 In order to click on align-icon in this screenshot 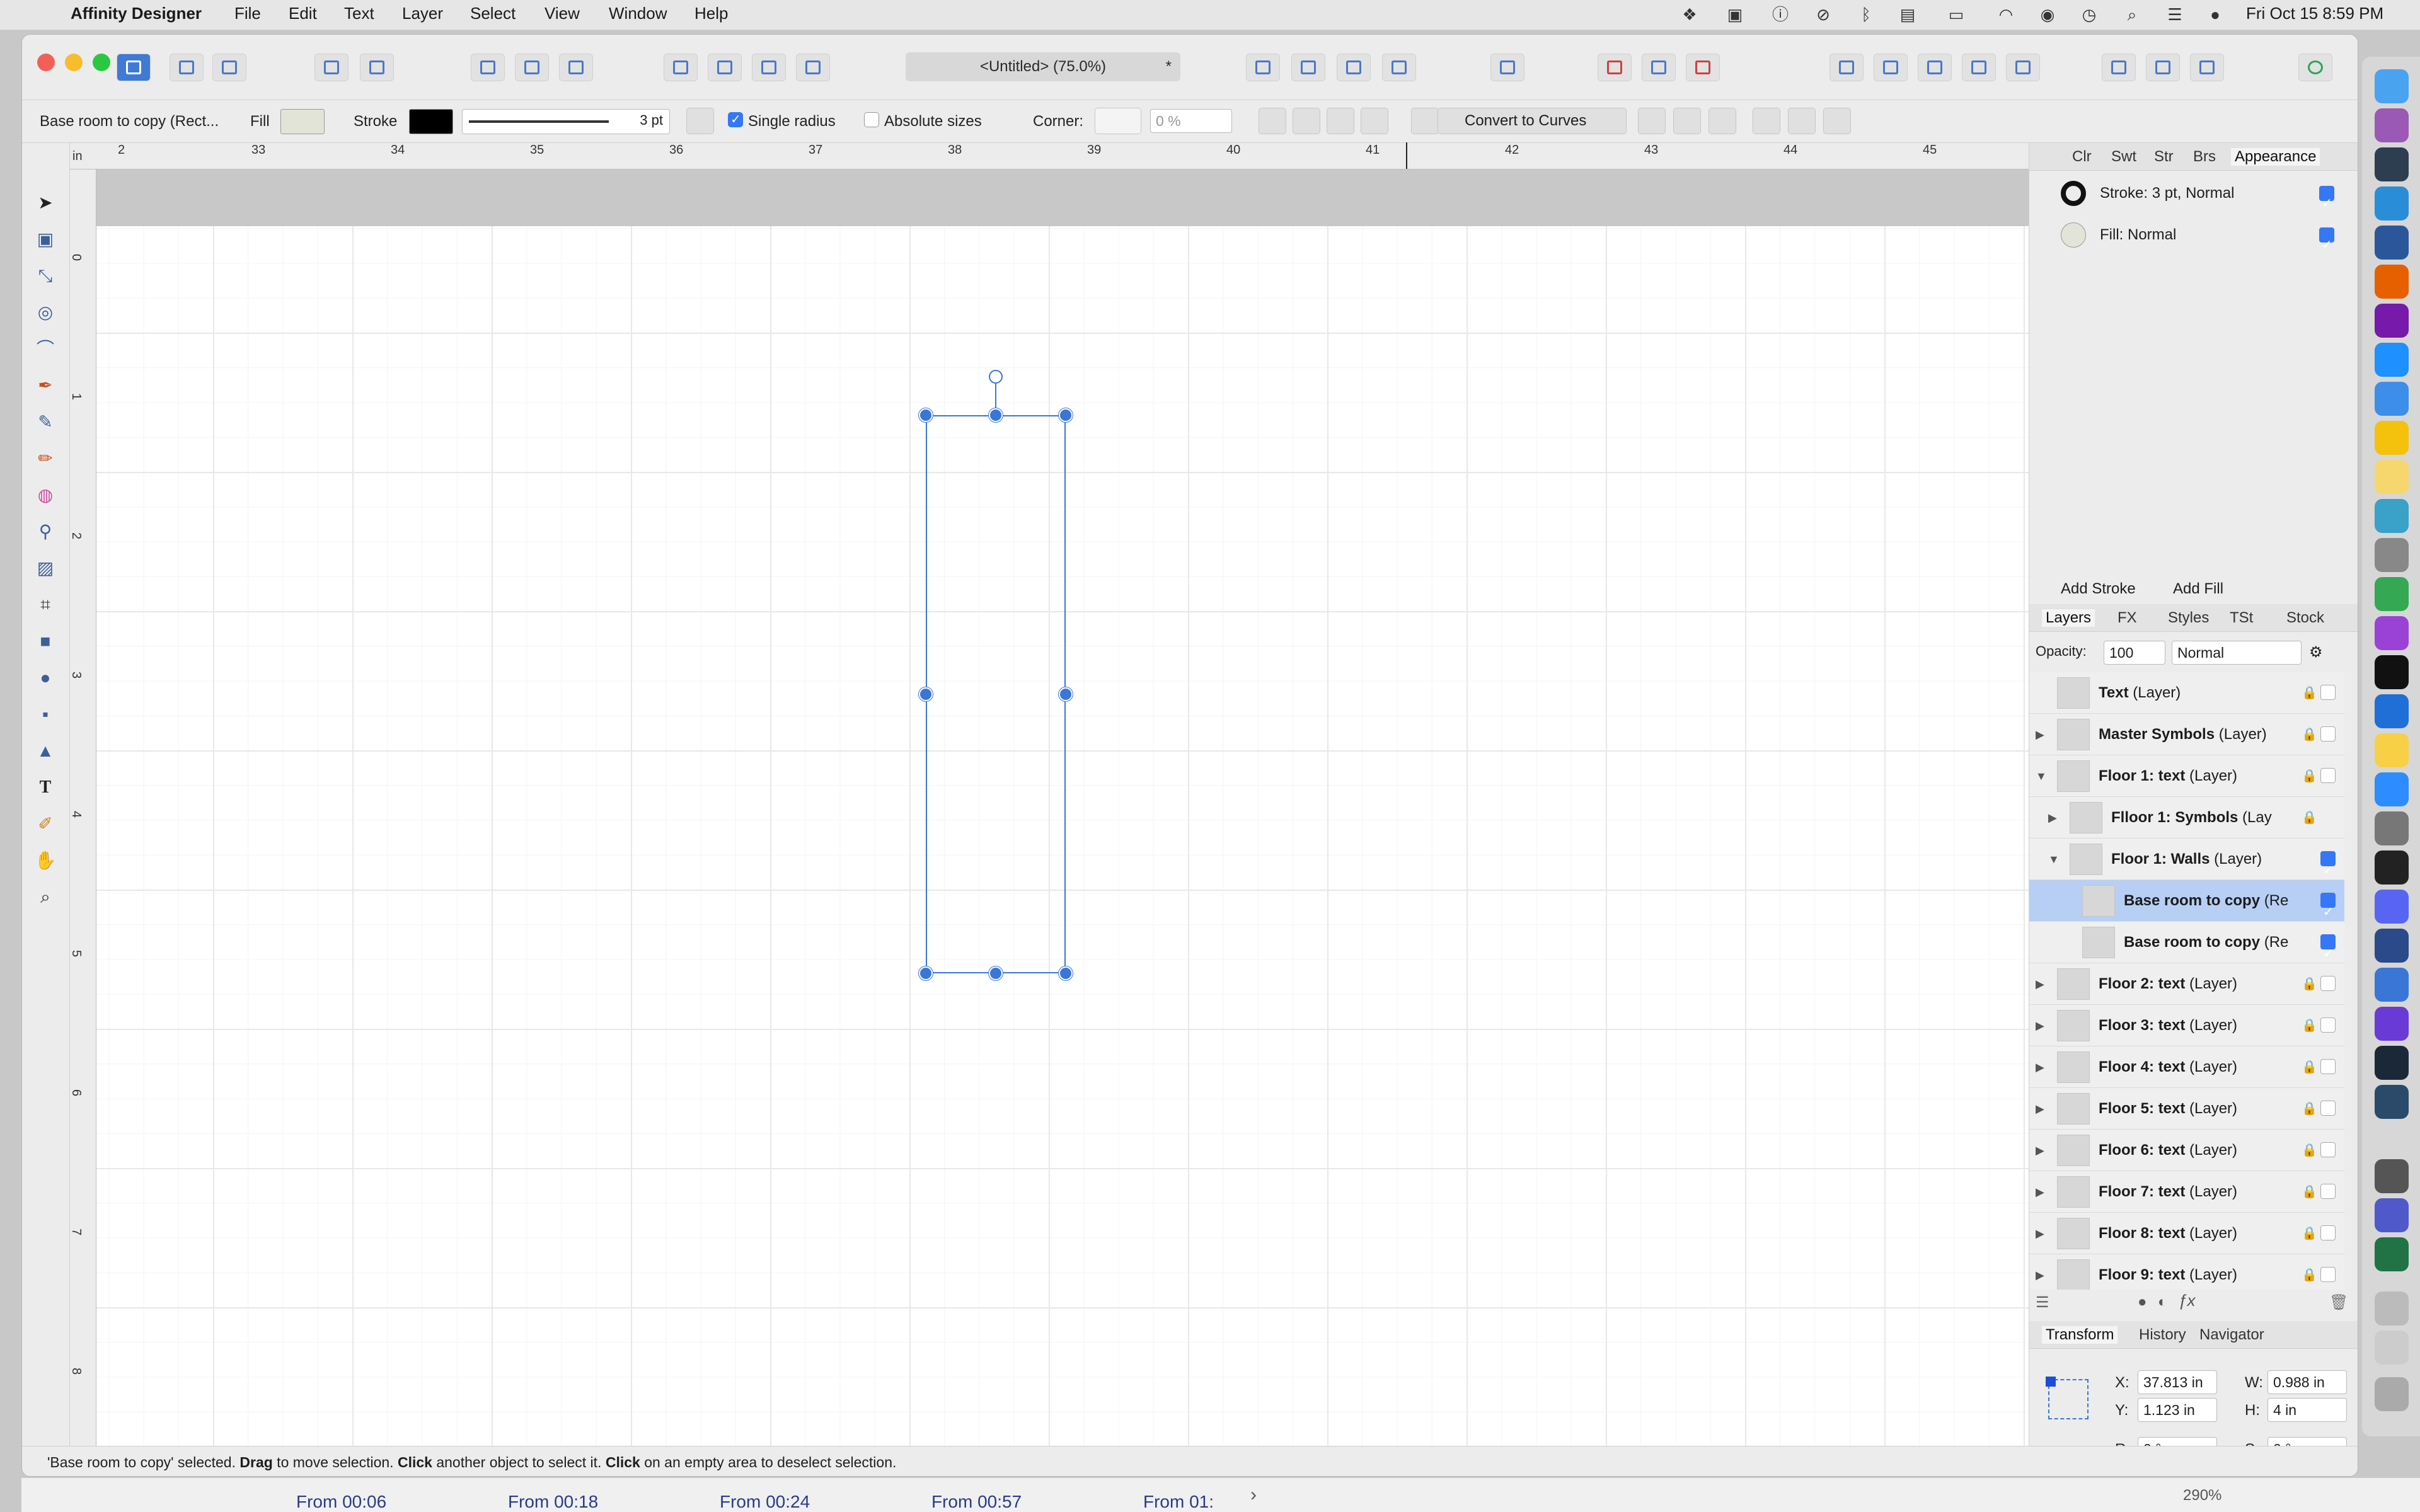, I will do `click(1507, 67)`.